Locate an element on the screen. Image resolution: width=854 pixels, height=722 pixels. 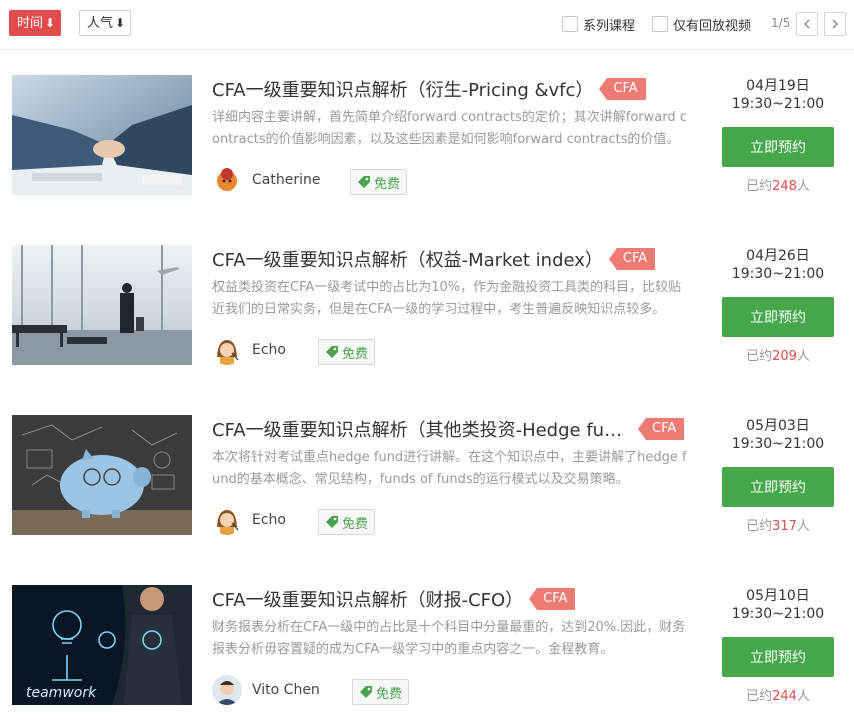
course-title-row: CFA一级重要知识点解析（其他类投资-Hedge fund） CFA is located at coordinates (452, 429).